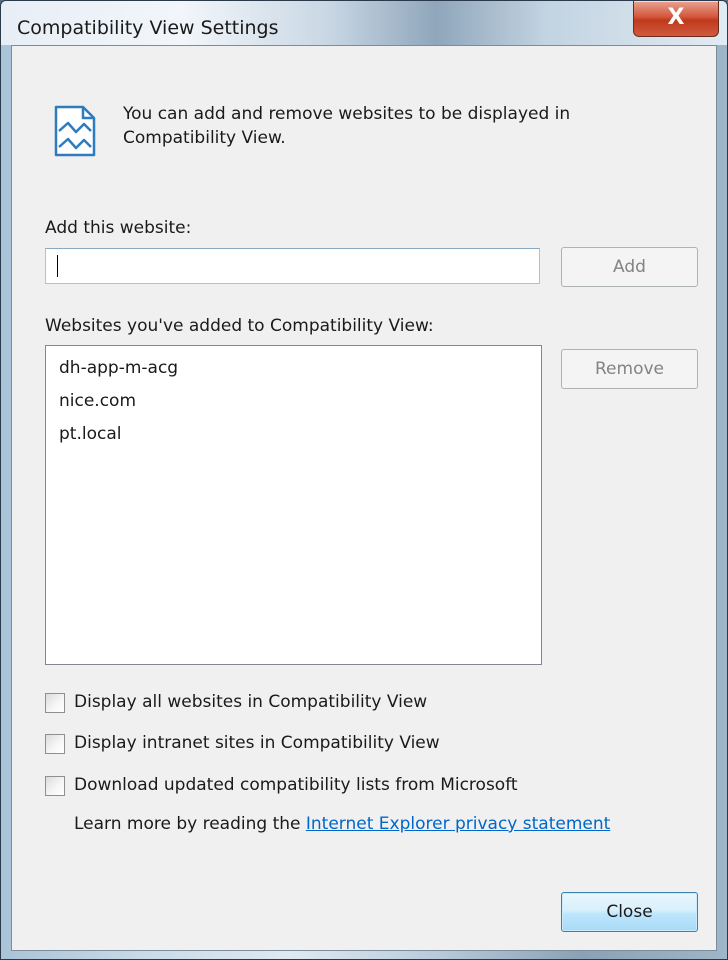 This screenshot has height=960, width=728. I want to click on add-website-input, so click(292, 266).